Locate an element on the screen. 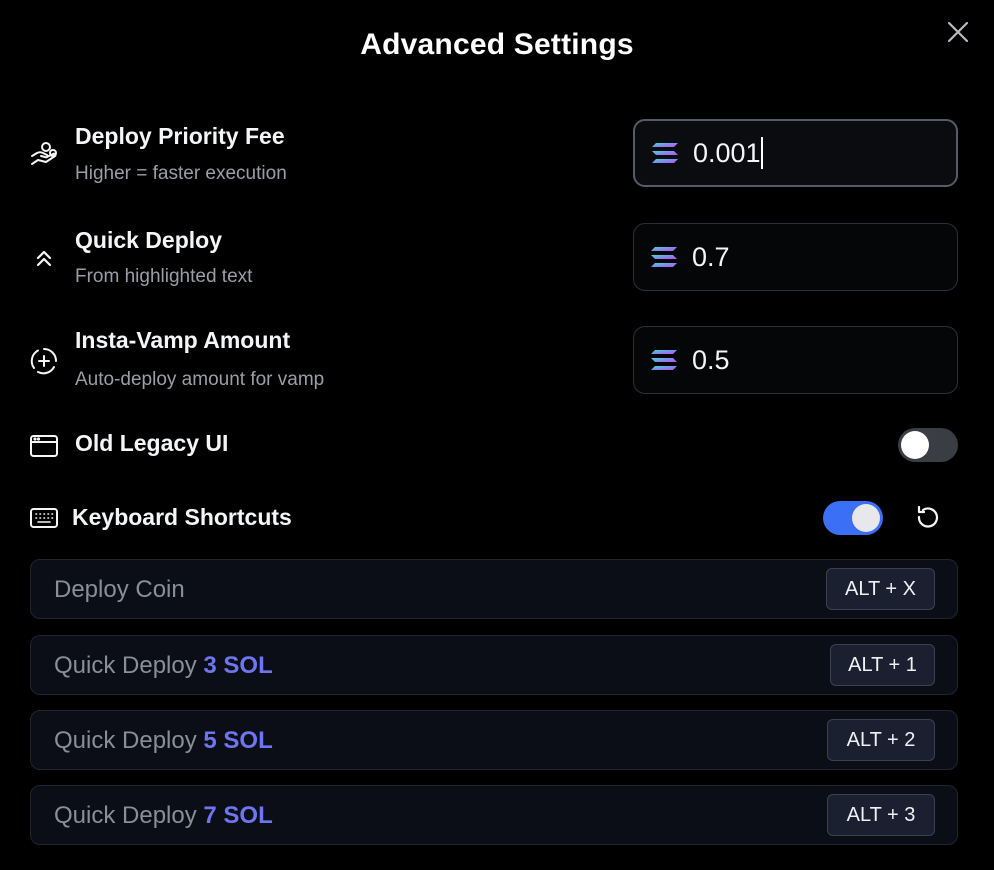 The width and height of the screenshot is (994, 870). insta-vamp-value is located at coordinates (802, 360).